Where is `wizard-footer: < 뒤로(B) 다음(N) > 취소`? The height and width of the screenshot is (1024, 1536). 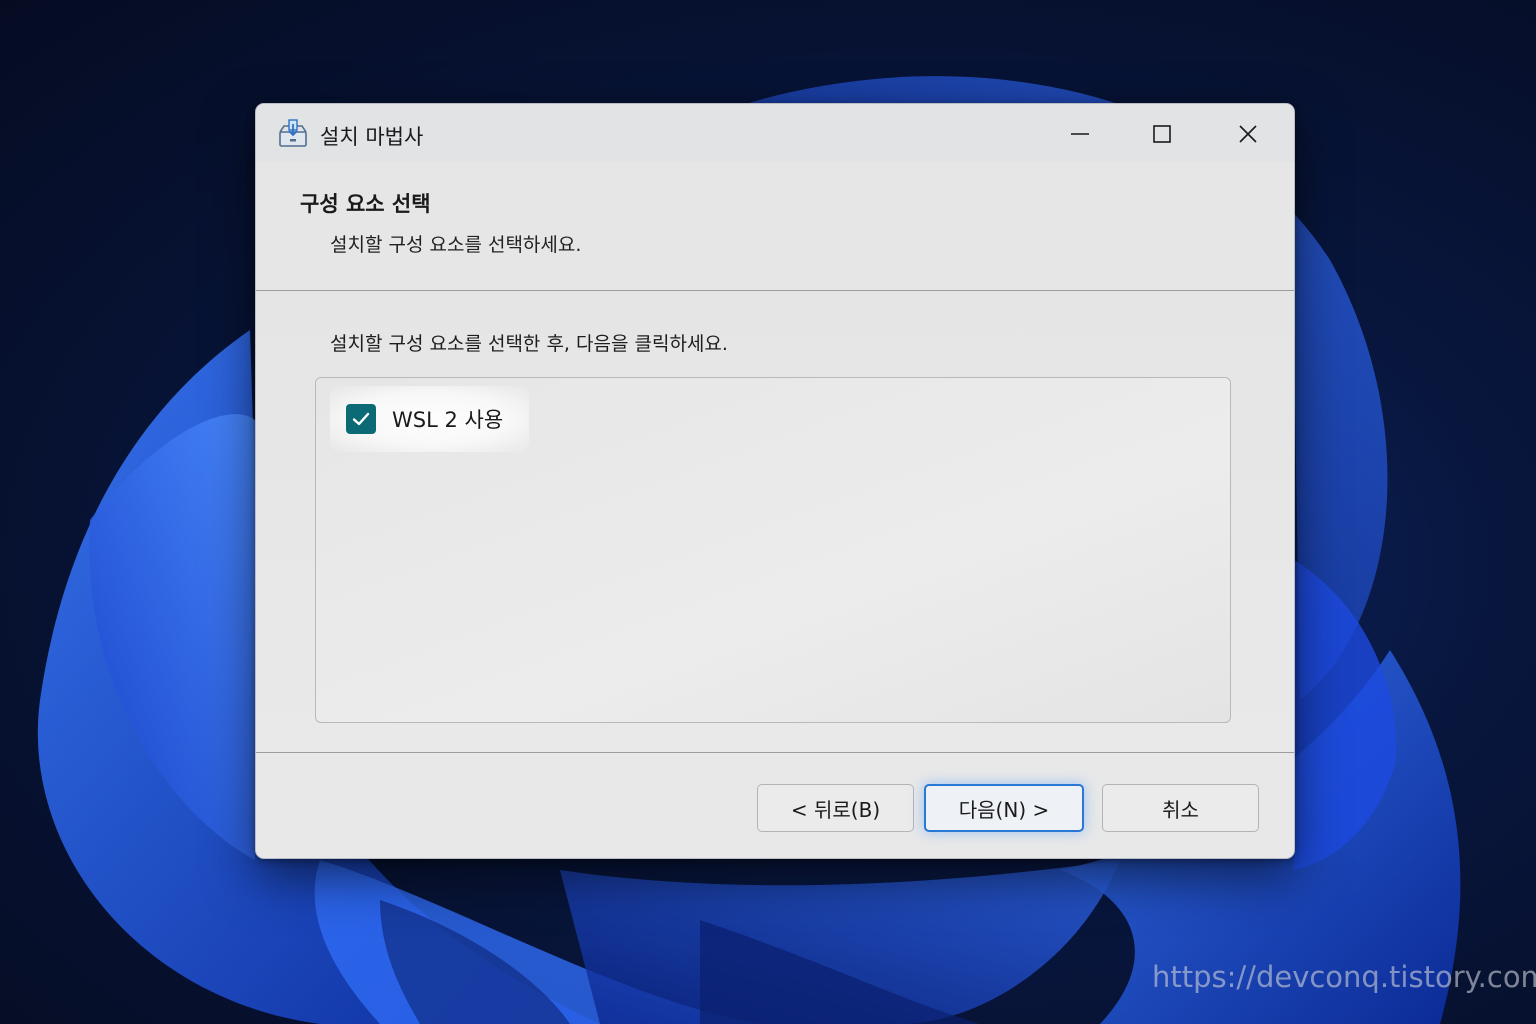
wizard-footer: < 뒤로(B) 다음(N) > 취소 is located at coordinates (775, 805).